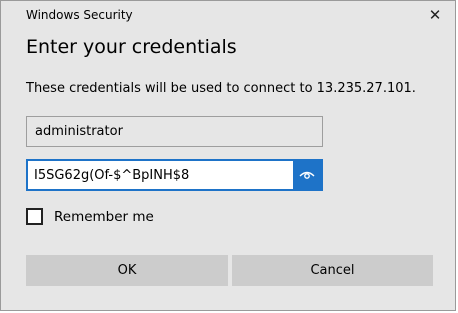 The width and height of the screenshot is (458, 313). What do you see at coordinates (160, 175) in the screenshot?
I see `password-value: I5SG62g(Of-$^BpINH$8` at bounding box center [160, 175].